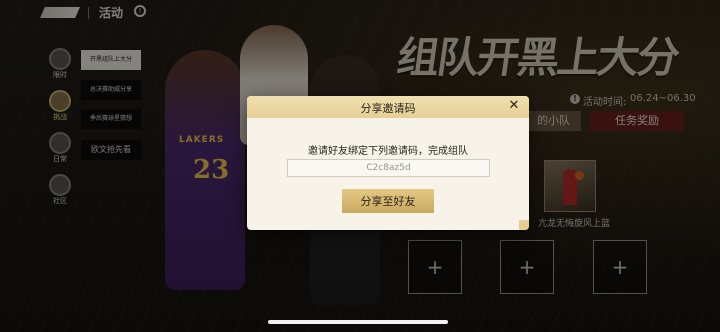  What do you see at coordinates (514, 106) in the screenshot?
I see `close-icon: ✕` at bounding box center [514, 106].